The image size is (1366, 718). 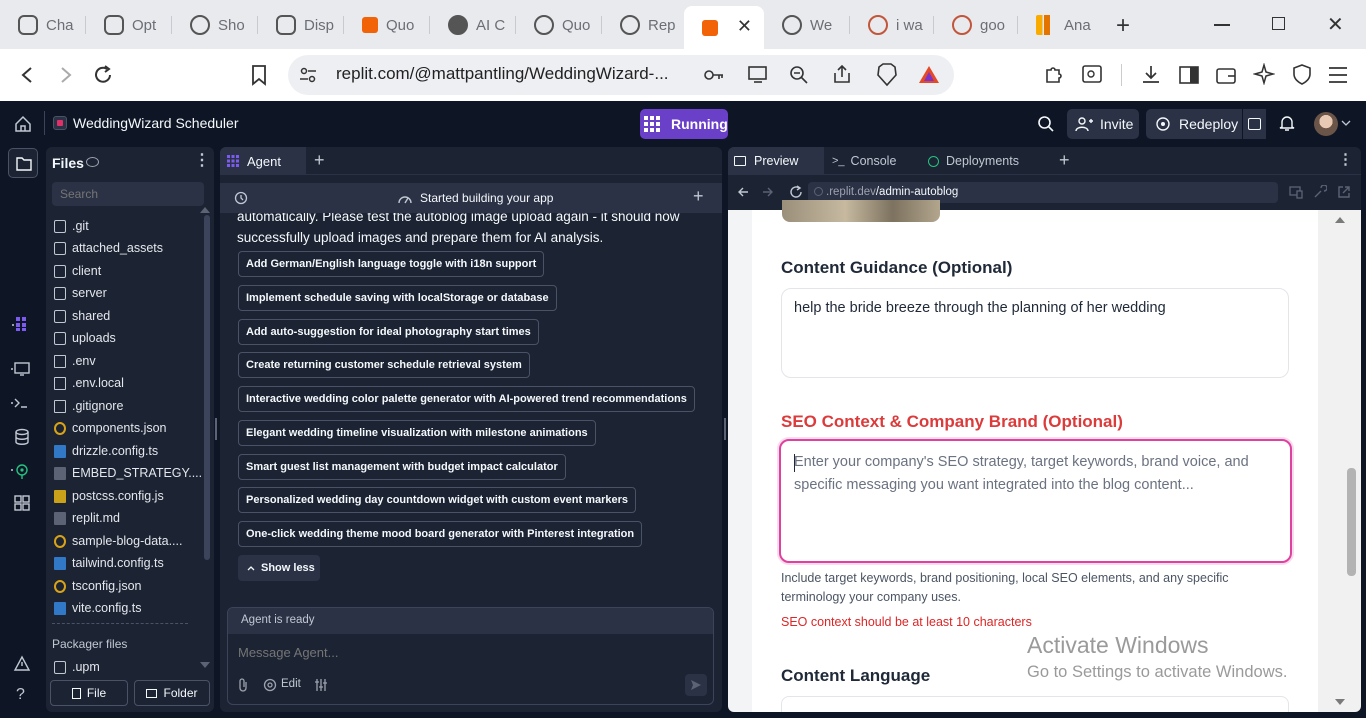 I want to click on new-chat-icon: +, so click(x=698, y=196).